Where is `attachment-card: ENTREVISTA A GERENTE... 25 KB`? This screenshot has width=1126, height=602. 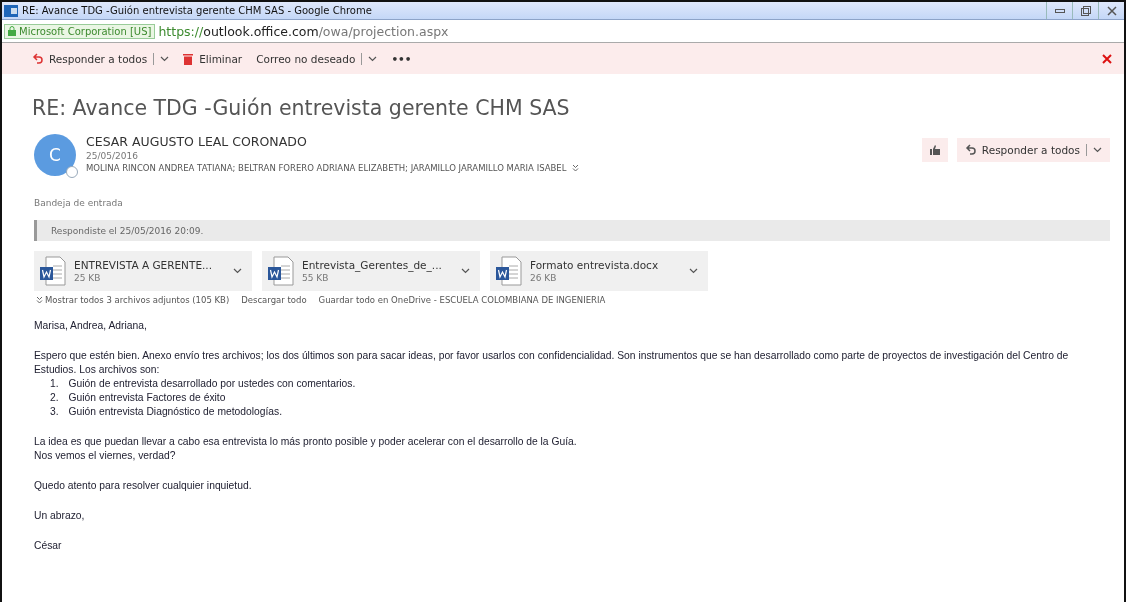 attachment-card: ENTREVISTA A GERENTE... 25 KB is located at coordinates (143, 271).